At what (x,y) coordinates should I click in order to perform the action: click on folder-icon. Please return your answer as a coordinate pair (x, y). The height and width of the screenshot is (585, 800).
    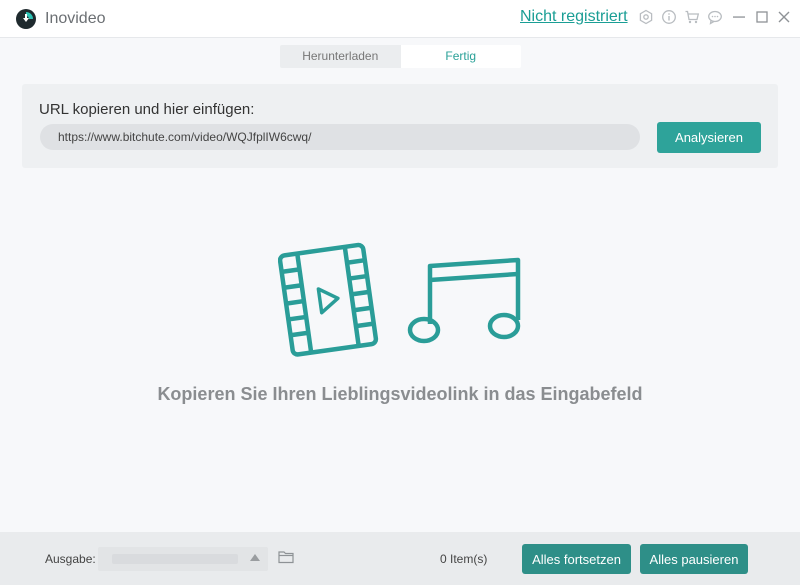
    Looking at the image, I should click on (286, 557).